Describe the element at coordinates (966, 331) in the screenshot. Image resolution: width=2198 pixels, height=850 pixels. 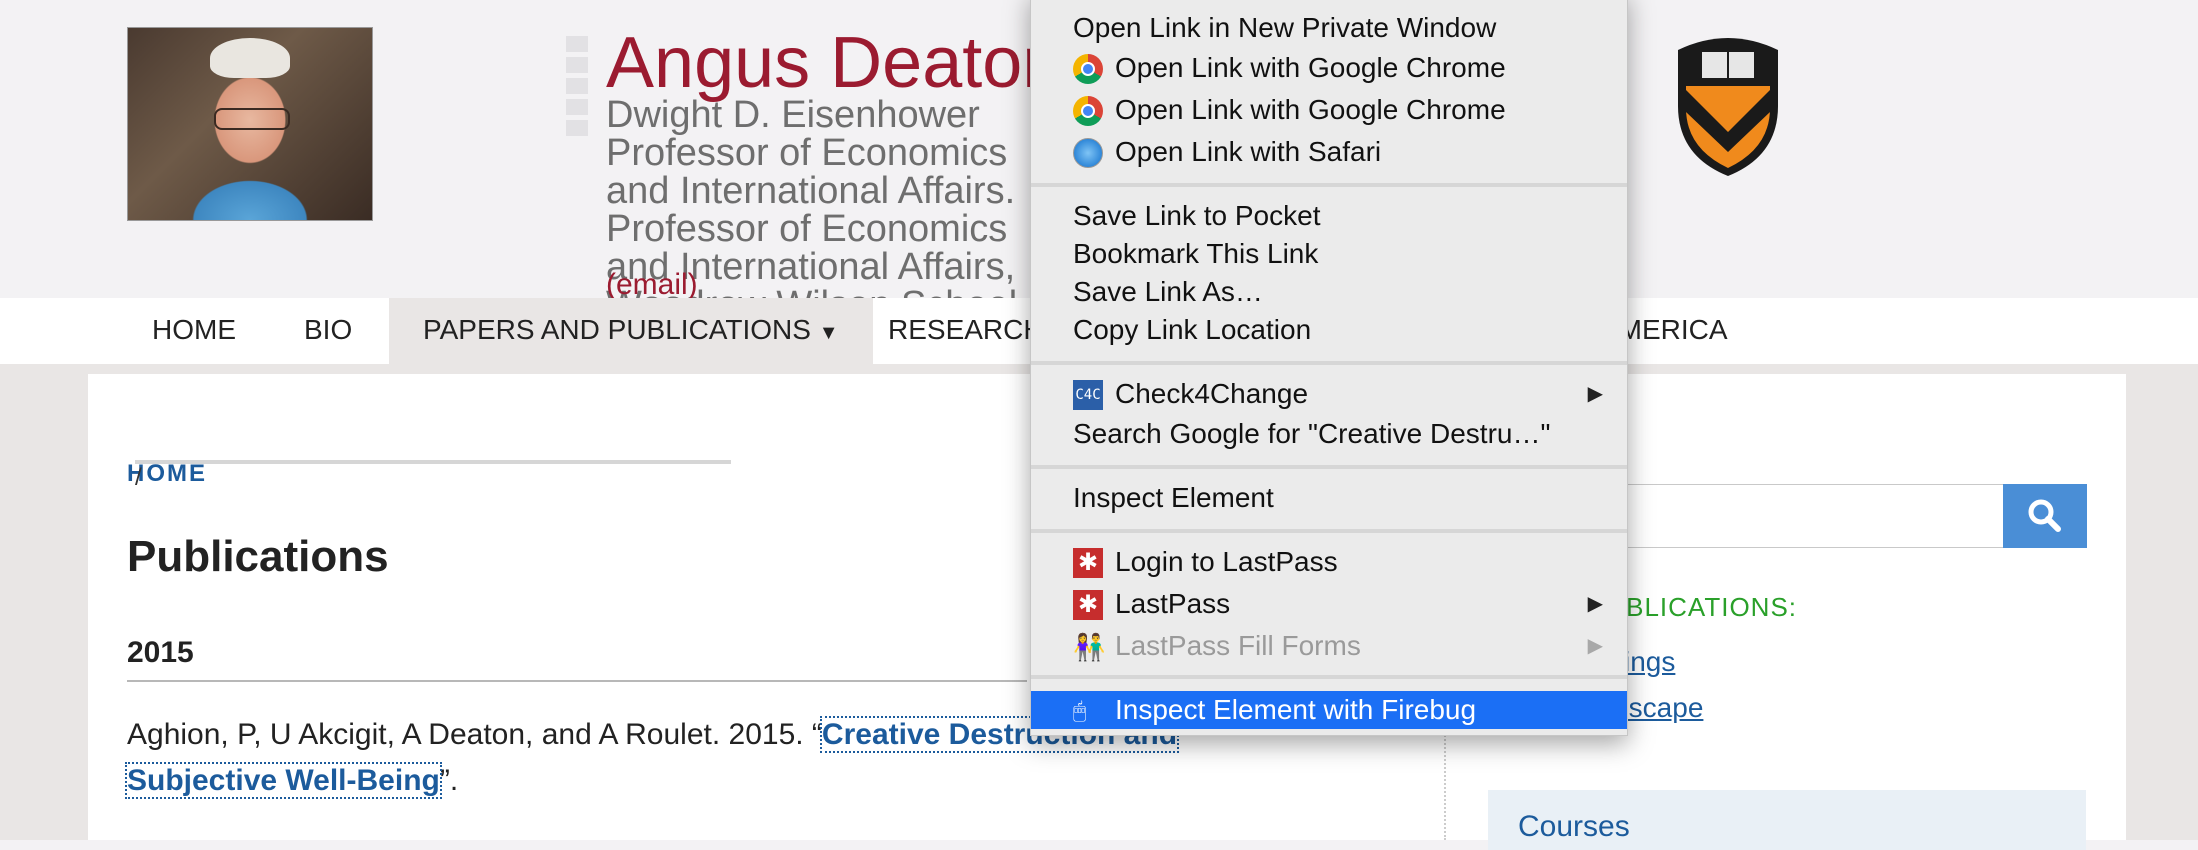
I see `nav-research: RESEARCH` at that location.